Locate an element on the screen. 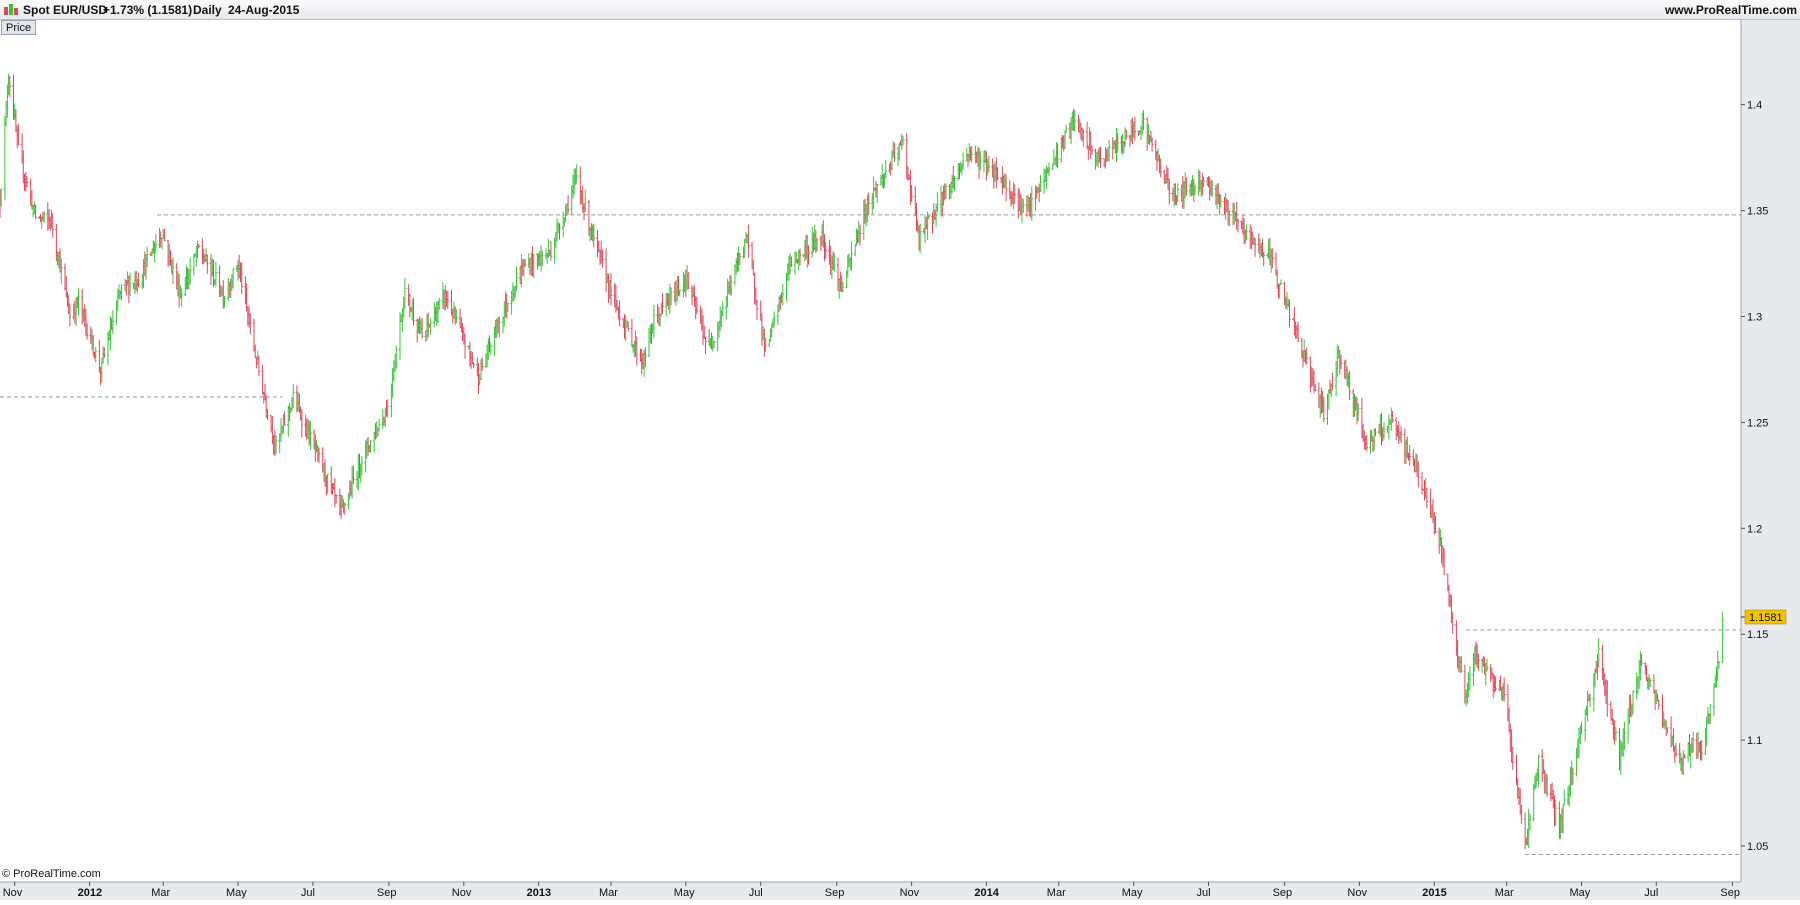 The height and width of the screenshot is (905, 1800). axis-area-right is located at coordinates (1770, 460).